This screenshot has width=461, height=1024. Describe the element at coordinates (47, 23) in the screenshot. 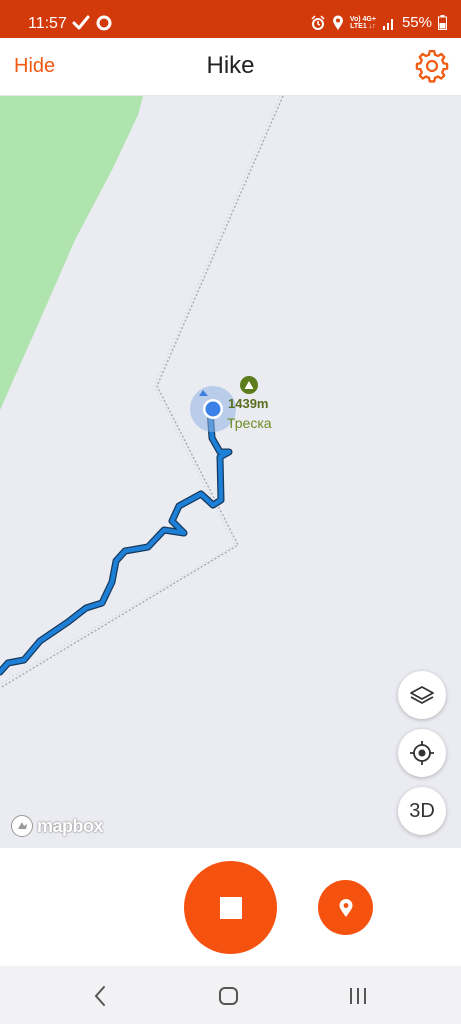

I see `status-time: 11:57` at that location.